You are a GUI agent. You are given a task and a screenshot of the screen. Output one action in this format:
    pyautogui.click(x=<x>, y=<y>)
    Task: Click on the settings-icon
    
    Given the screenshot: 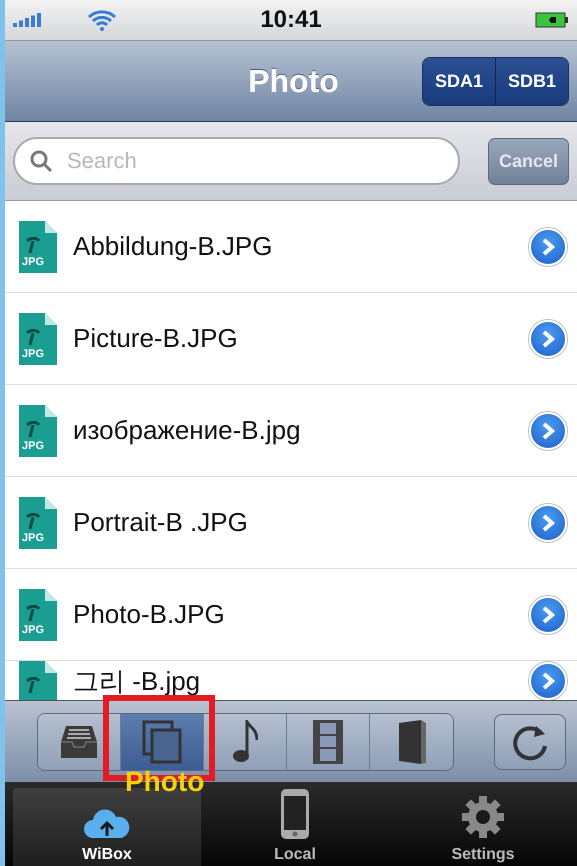 What is the action you would take?
    pyautogui.click(x=483, y=817)
    